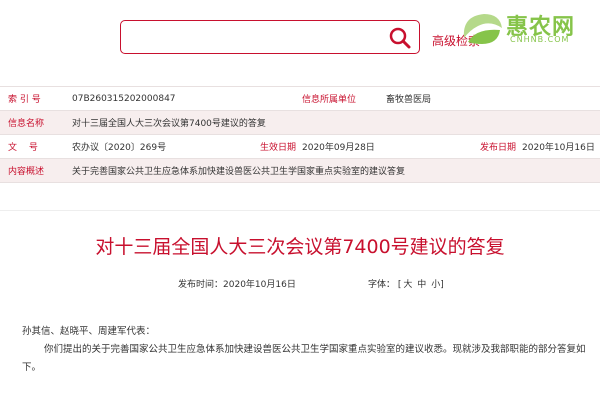 This screenshot has width=600, height=400. I want to click on index-number-label: 索 引 号, so click(32, 98).